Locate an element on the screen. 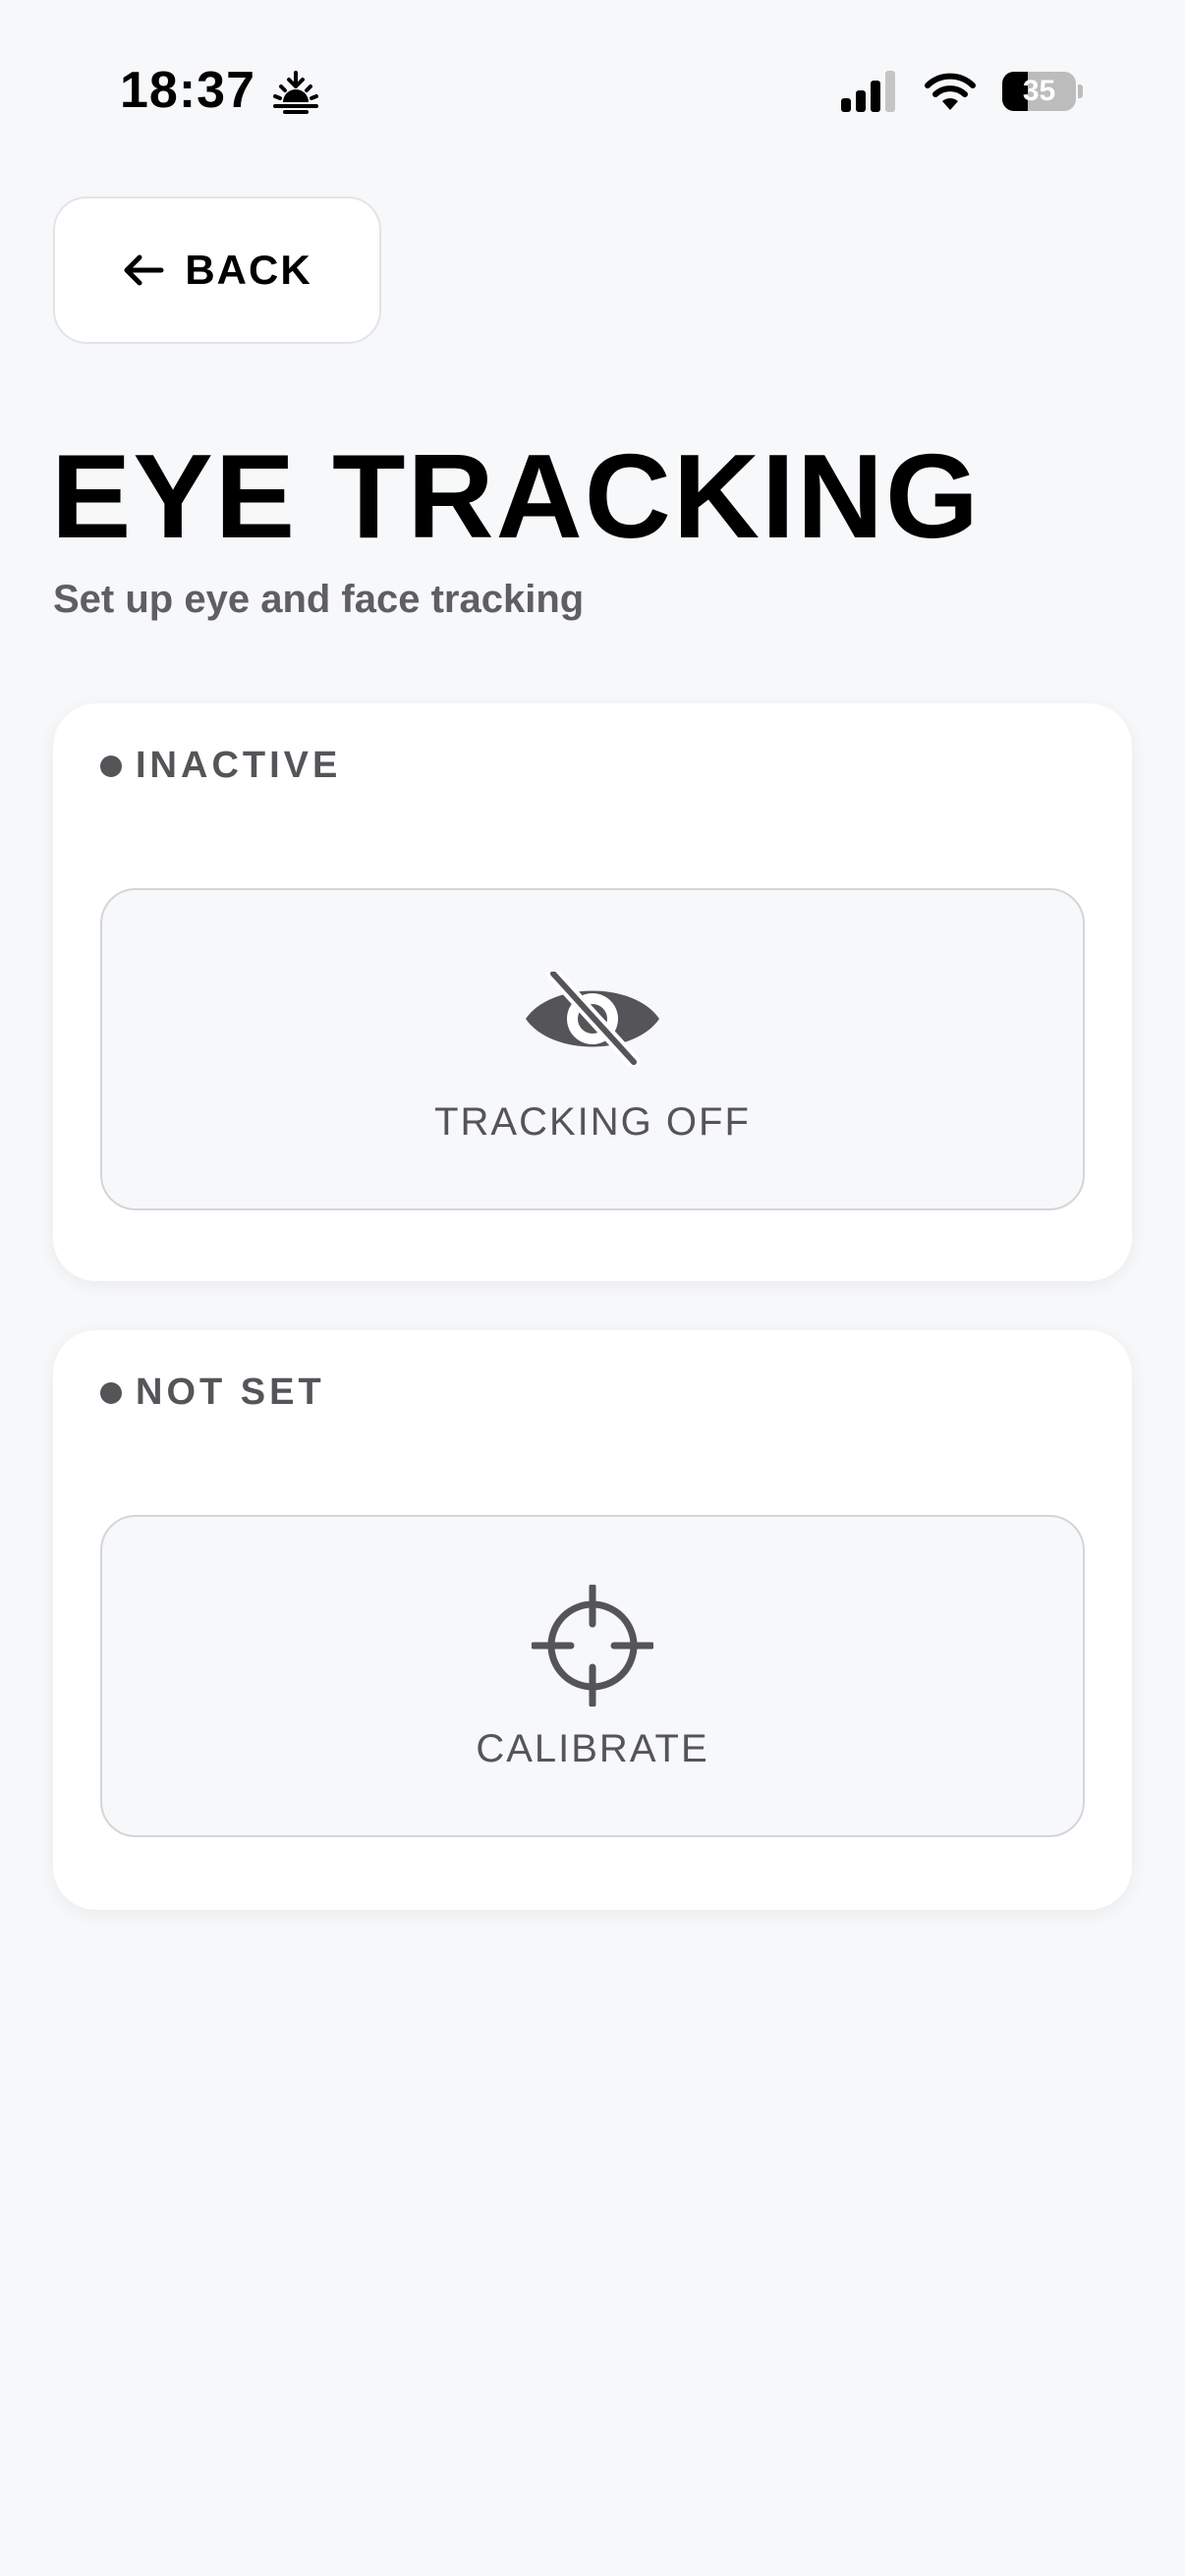  tracking-status: INACTIVE is located at coordinates (221, 766).